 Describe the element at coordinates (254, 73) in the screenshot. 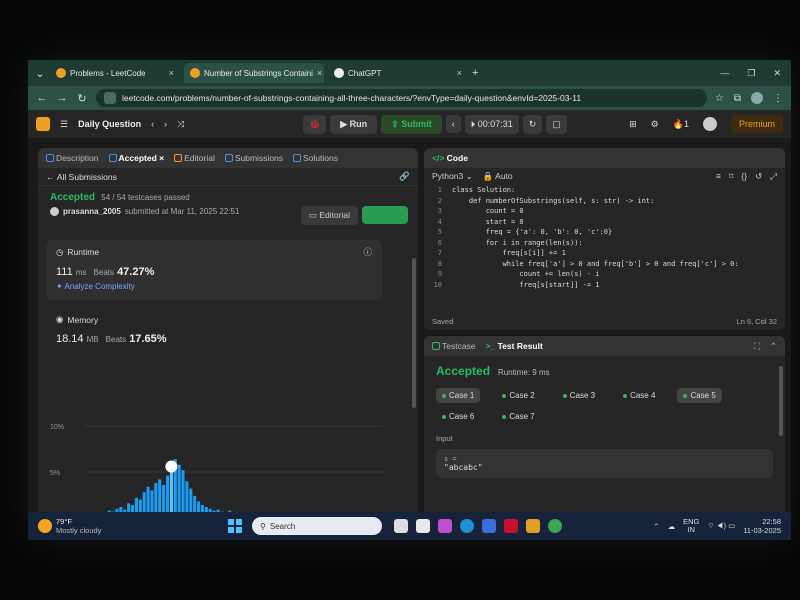

I see `tab-current-problem: Number of Substrings Containi ×` at that location.